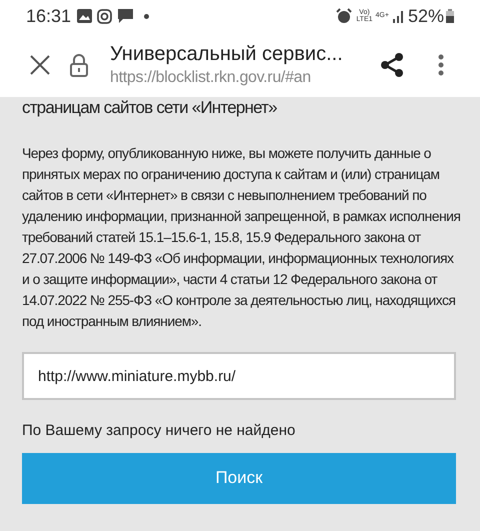 The image size is (480, 531). What do you see at coordinates (40, 65) in the screenshot?
I see `close-icon` at bounding box center [40, 65].